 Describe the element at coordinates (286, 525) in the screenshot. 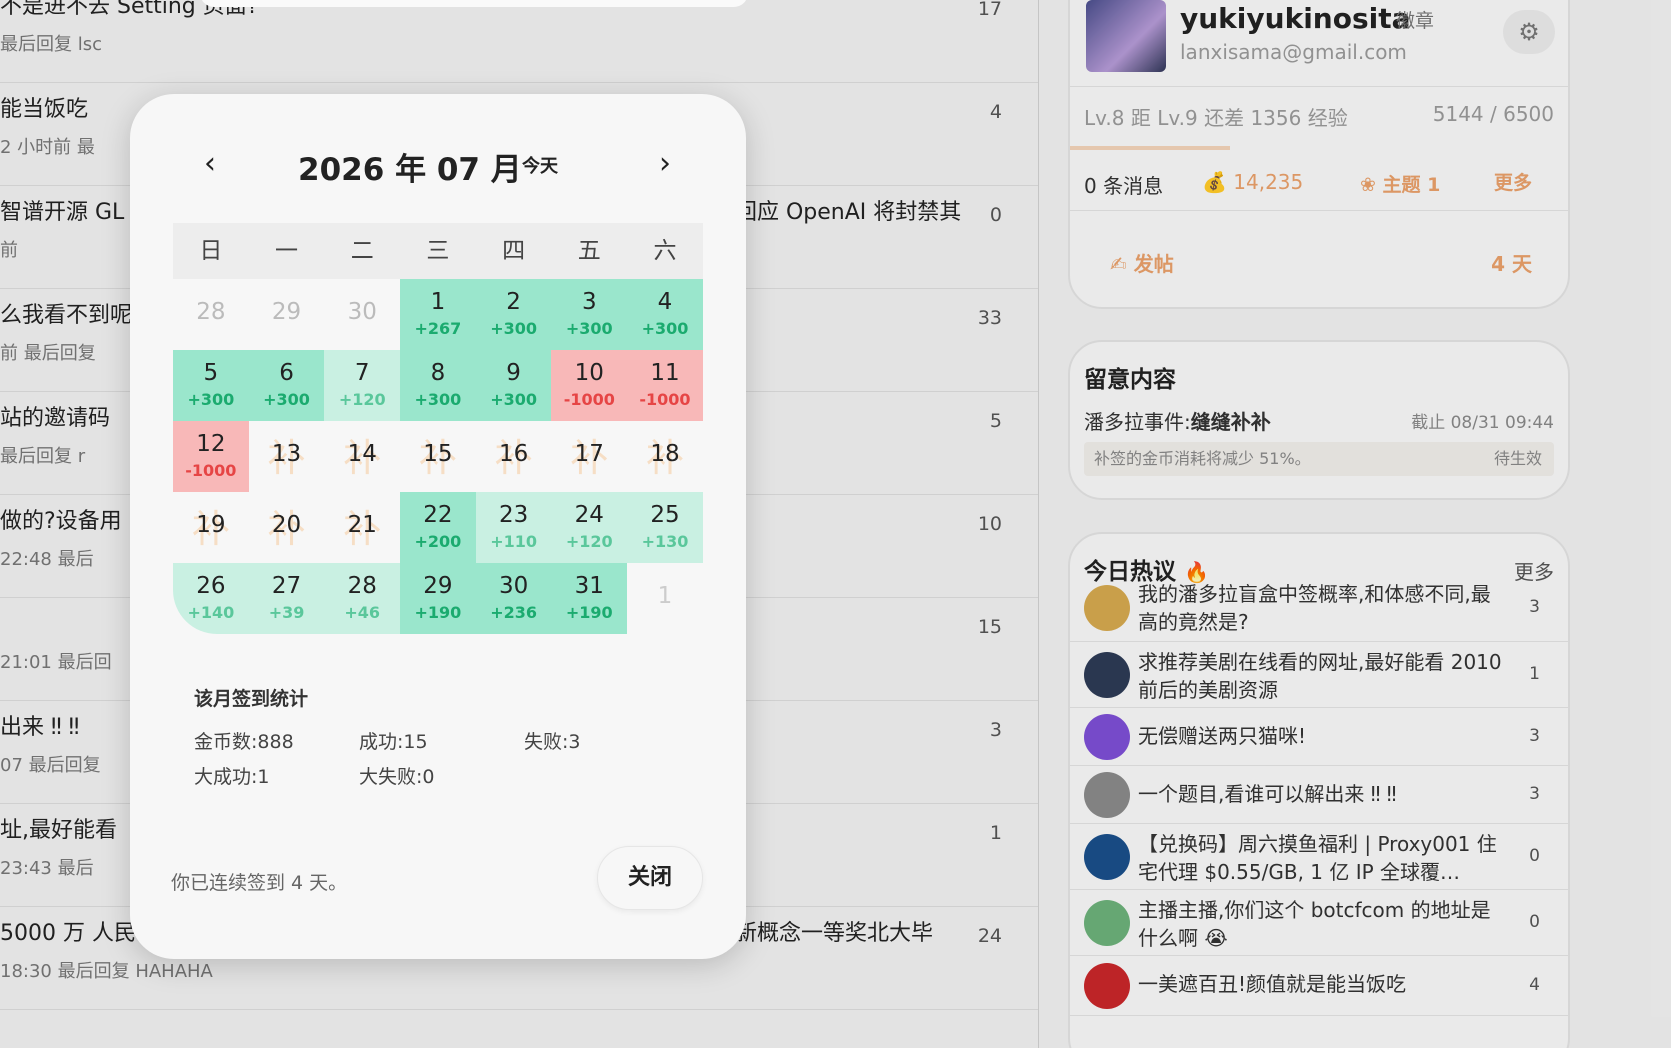

I see `day-number: 20` at that location.